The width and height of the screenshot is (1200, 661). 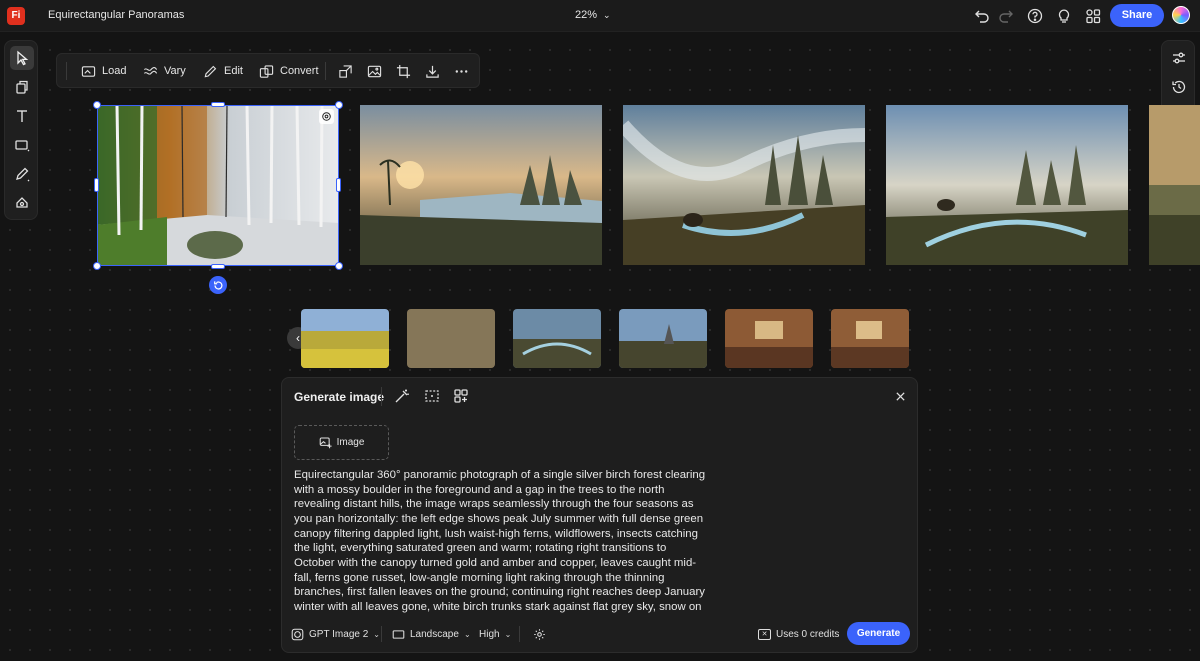 I want to click on zoom-value: 22%, so click(x=586, y=15).